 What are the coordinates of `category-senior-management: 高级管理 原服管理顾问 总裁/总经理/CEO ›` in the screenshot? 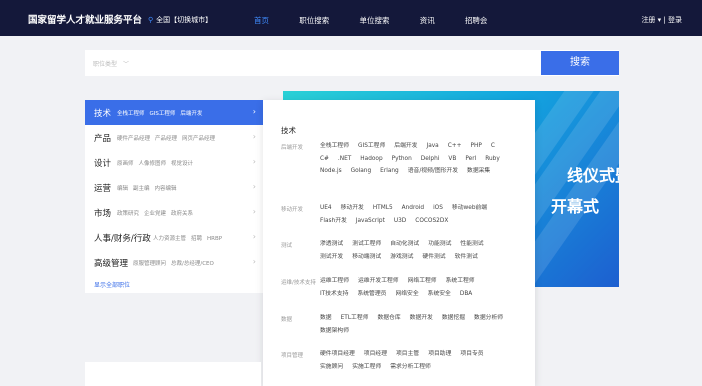 It's located at (174, 262).